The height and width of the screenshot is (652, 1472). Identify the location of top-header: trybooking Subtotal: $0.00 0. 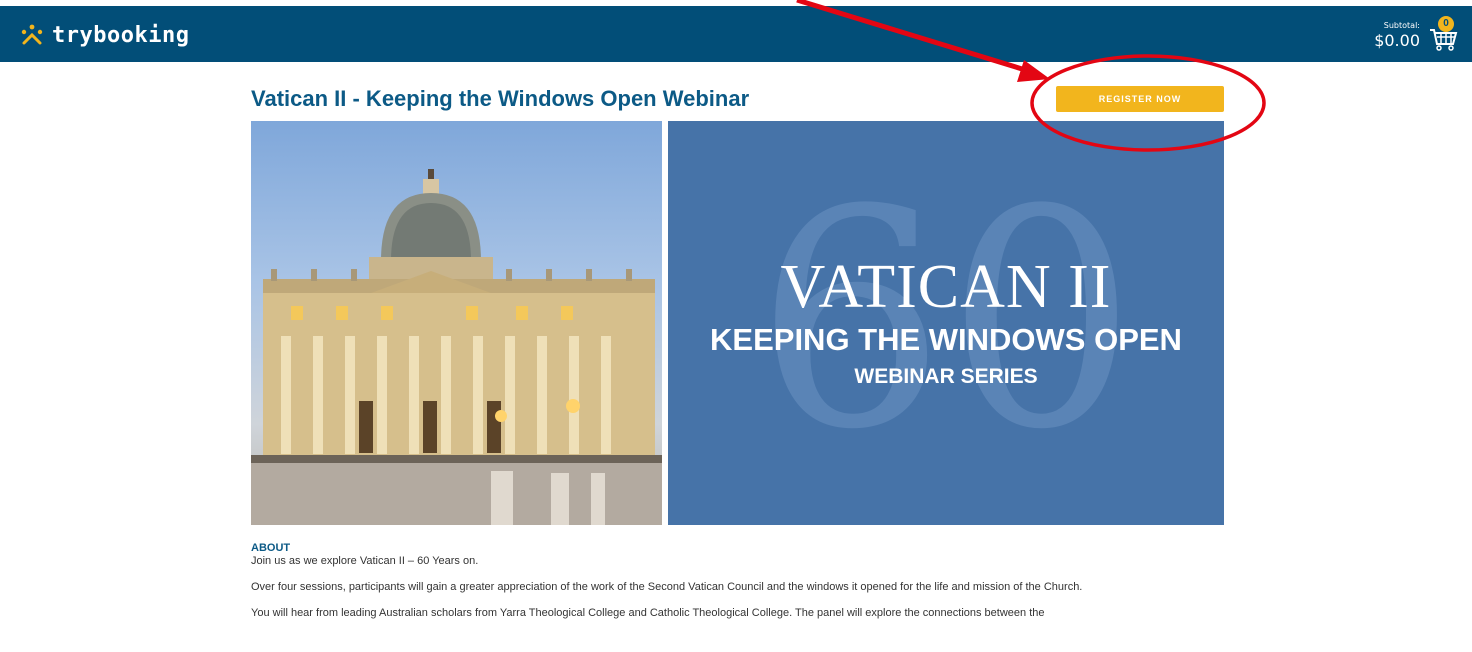
(736, 34).